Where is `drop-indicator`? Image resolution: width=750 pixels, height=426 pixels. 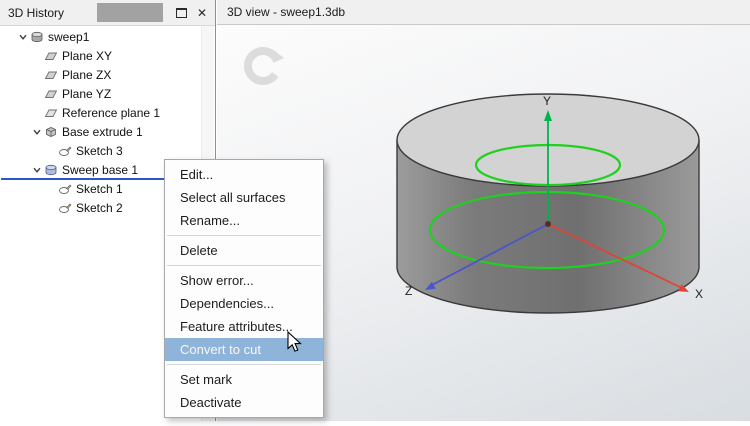
drop-indicator is located at coordinates (82, 179).